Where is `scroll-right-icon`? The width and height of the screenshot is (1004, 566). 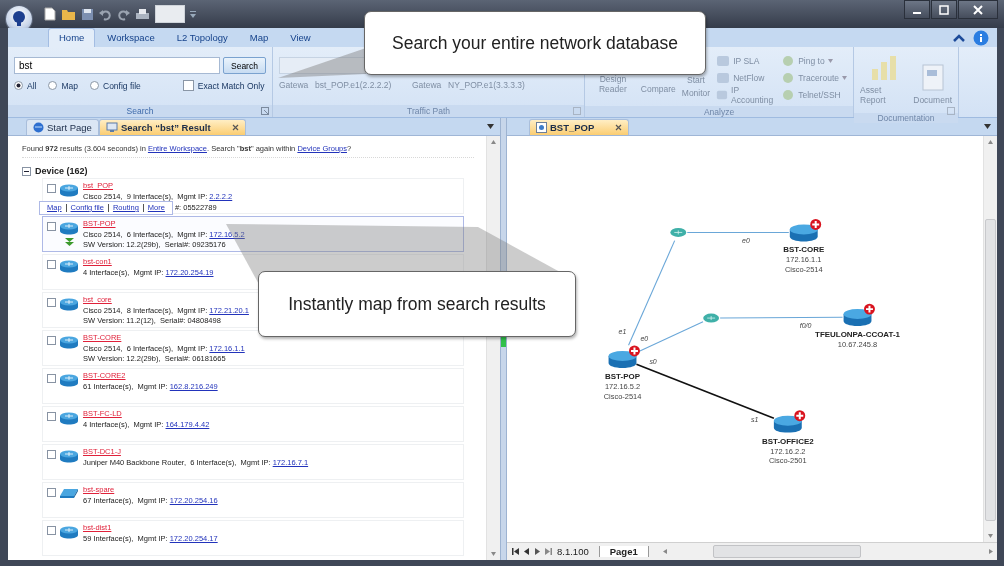
scroll-right-icon is located at coordinates (991, 551).